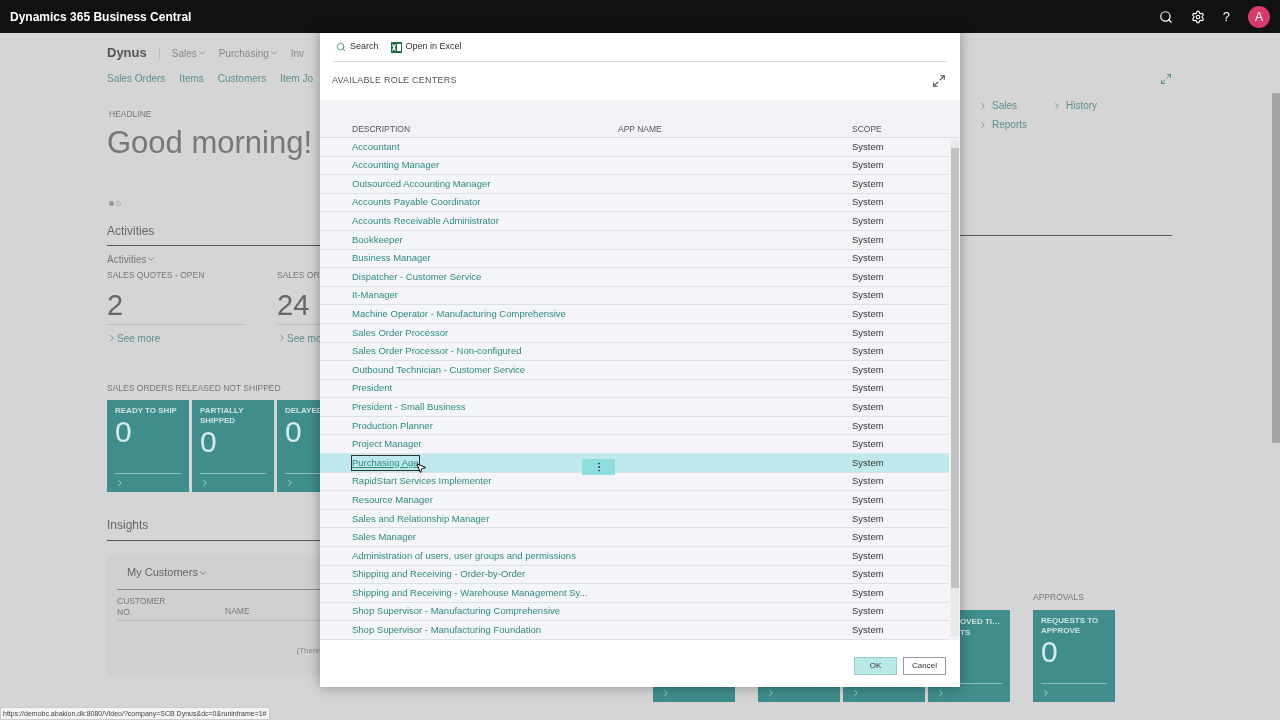 The width and height of the screenshot is (1280, 720). What do you see at coordinates (194, 388) in the screenshot?
I see `tiles-label: SALES ORDERS RELEASED NOT SHIPPED` at bounding box center [194, 388].